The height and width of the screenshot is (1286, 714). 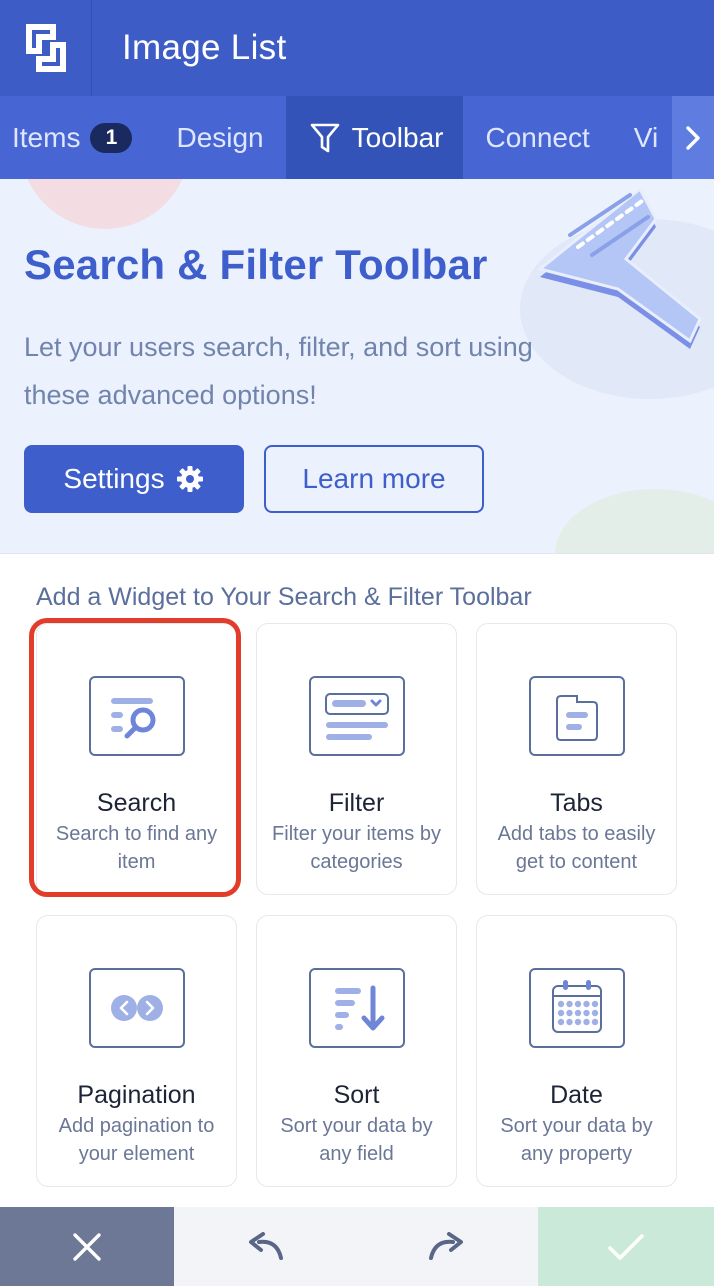 I want to click on redo-icon, so click(x=446, y=1245).